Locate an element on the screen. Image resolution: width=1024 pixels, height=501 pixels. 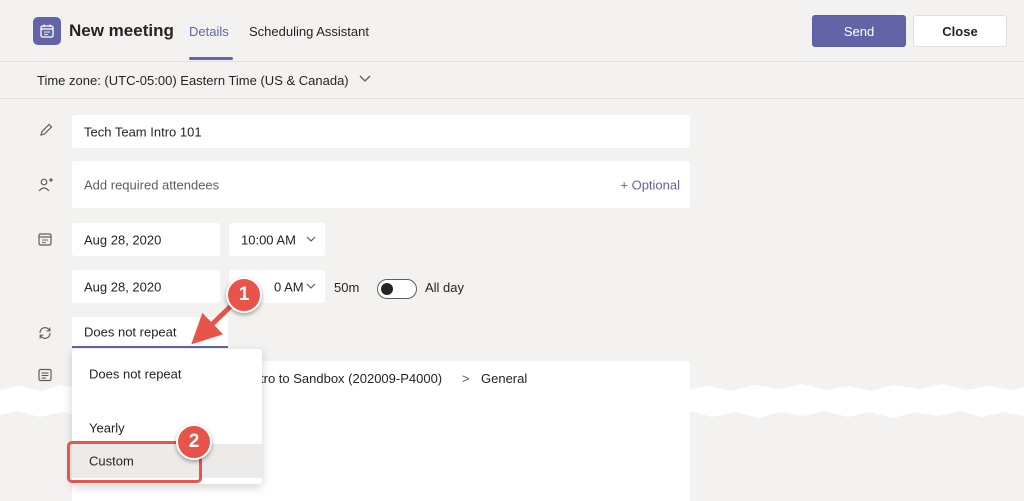
attendees-field: Add required attendees + Optional is located at coordinates (381, 184).